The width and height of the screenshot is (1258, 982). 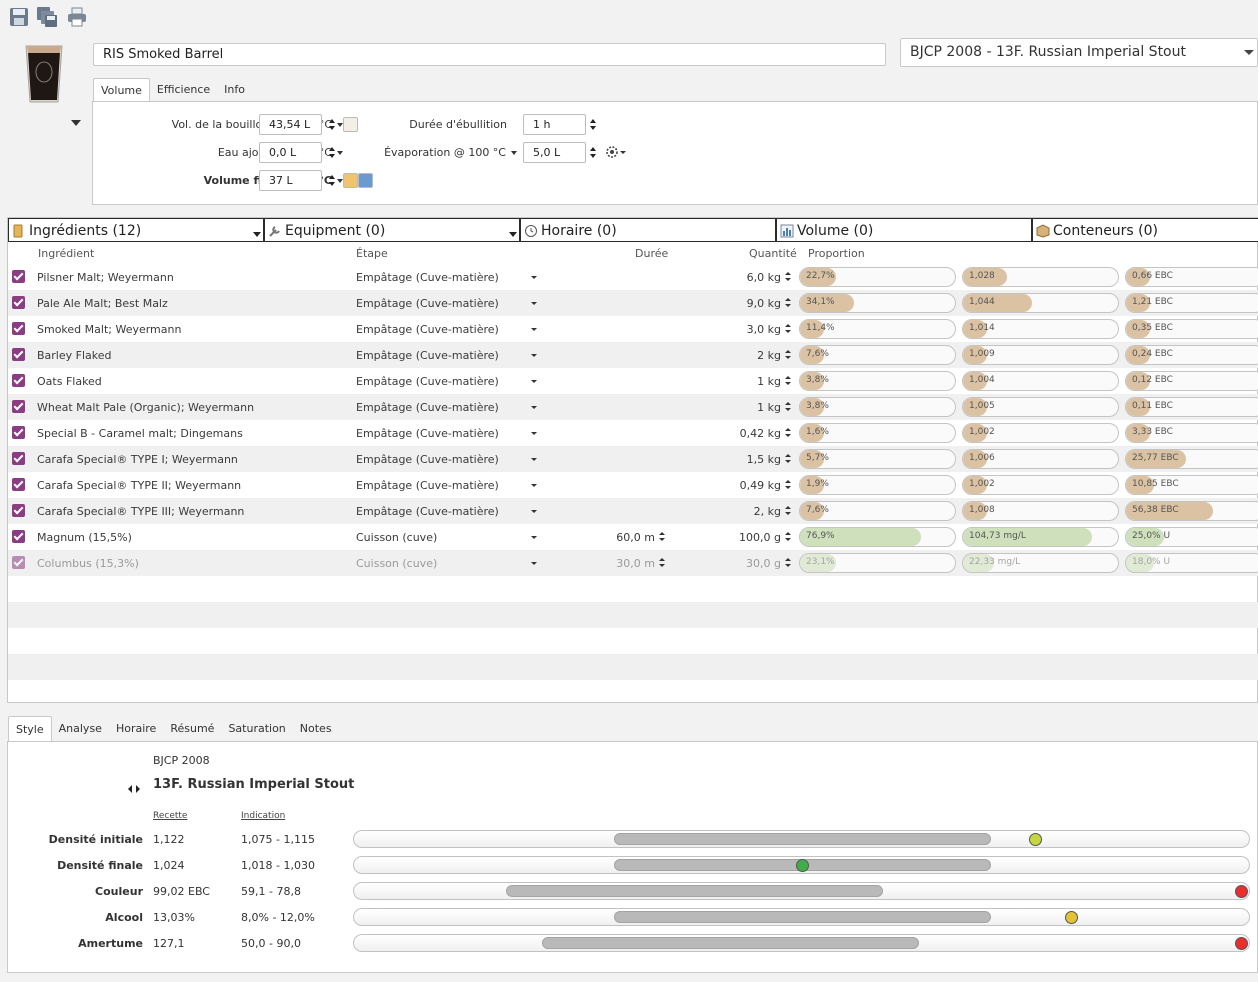 I want to click on section-schedule: Horaire (0), so click(x=648, y=230).